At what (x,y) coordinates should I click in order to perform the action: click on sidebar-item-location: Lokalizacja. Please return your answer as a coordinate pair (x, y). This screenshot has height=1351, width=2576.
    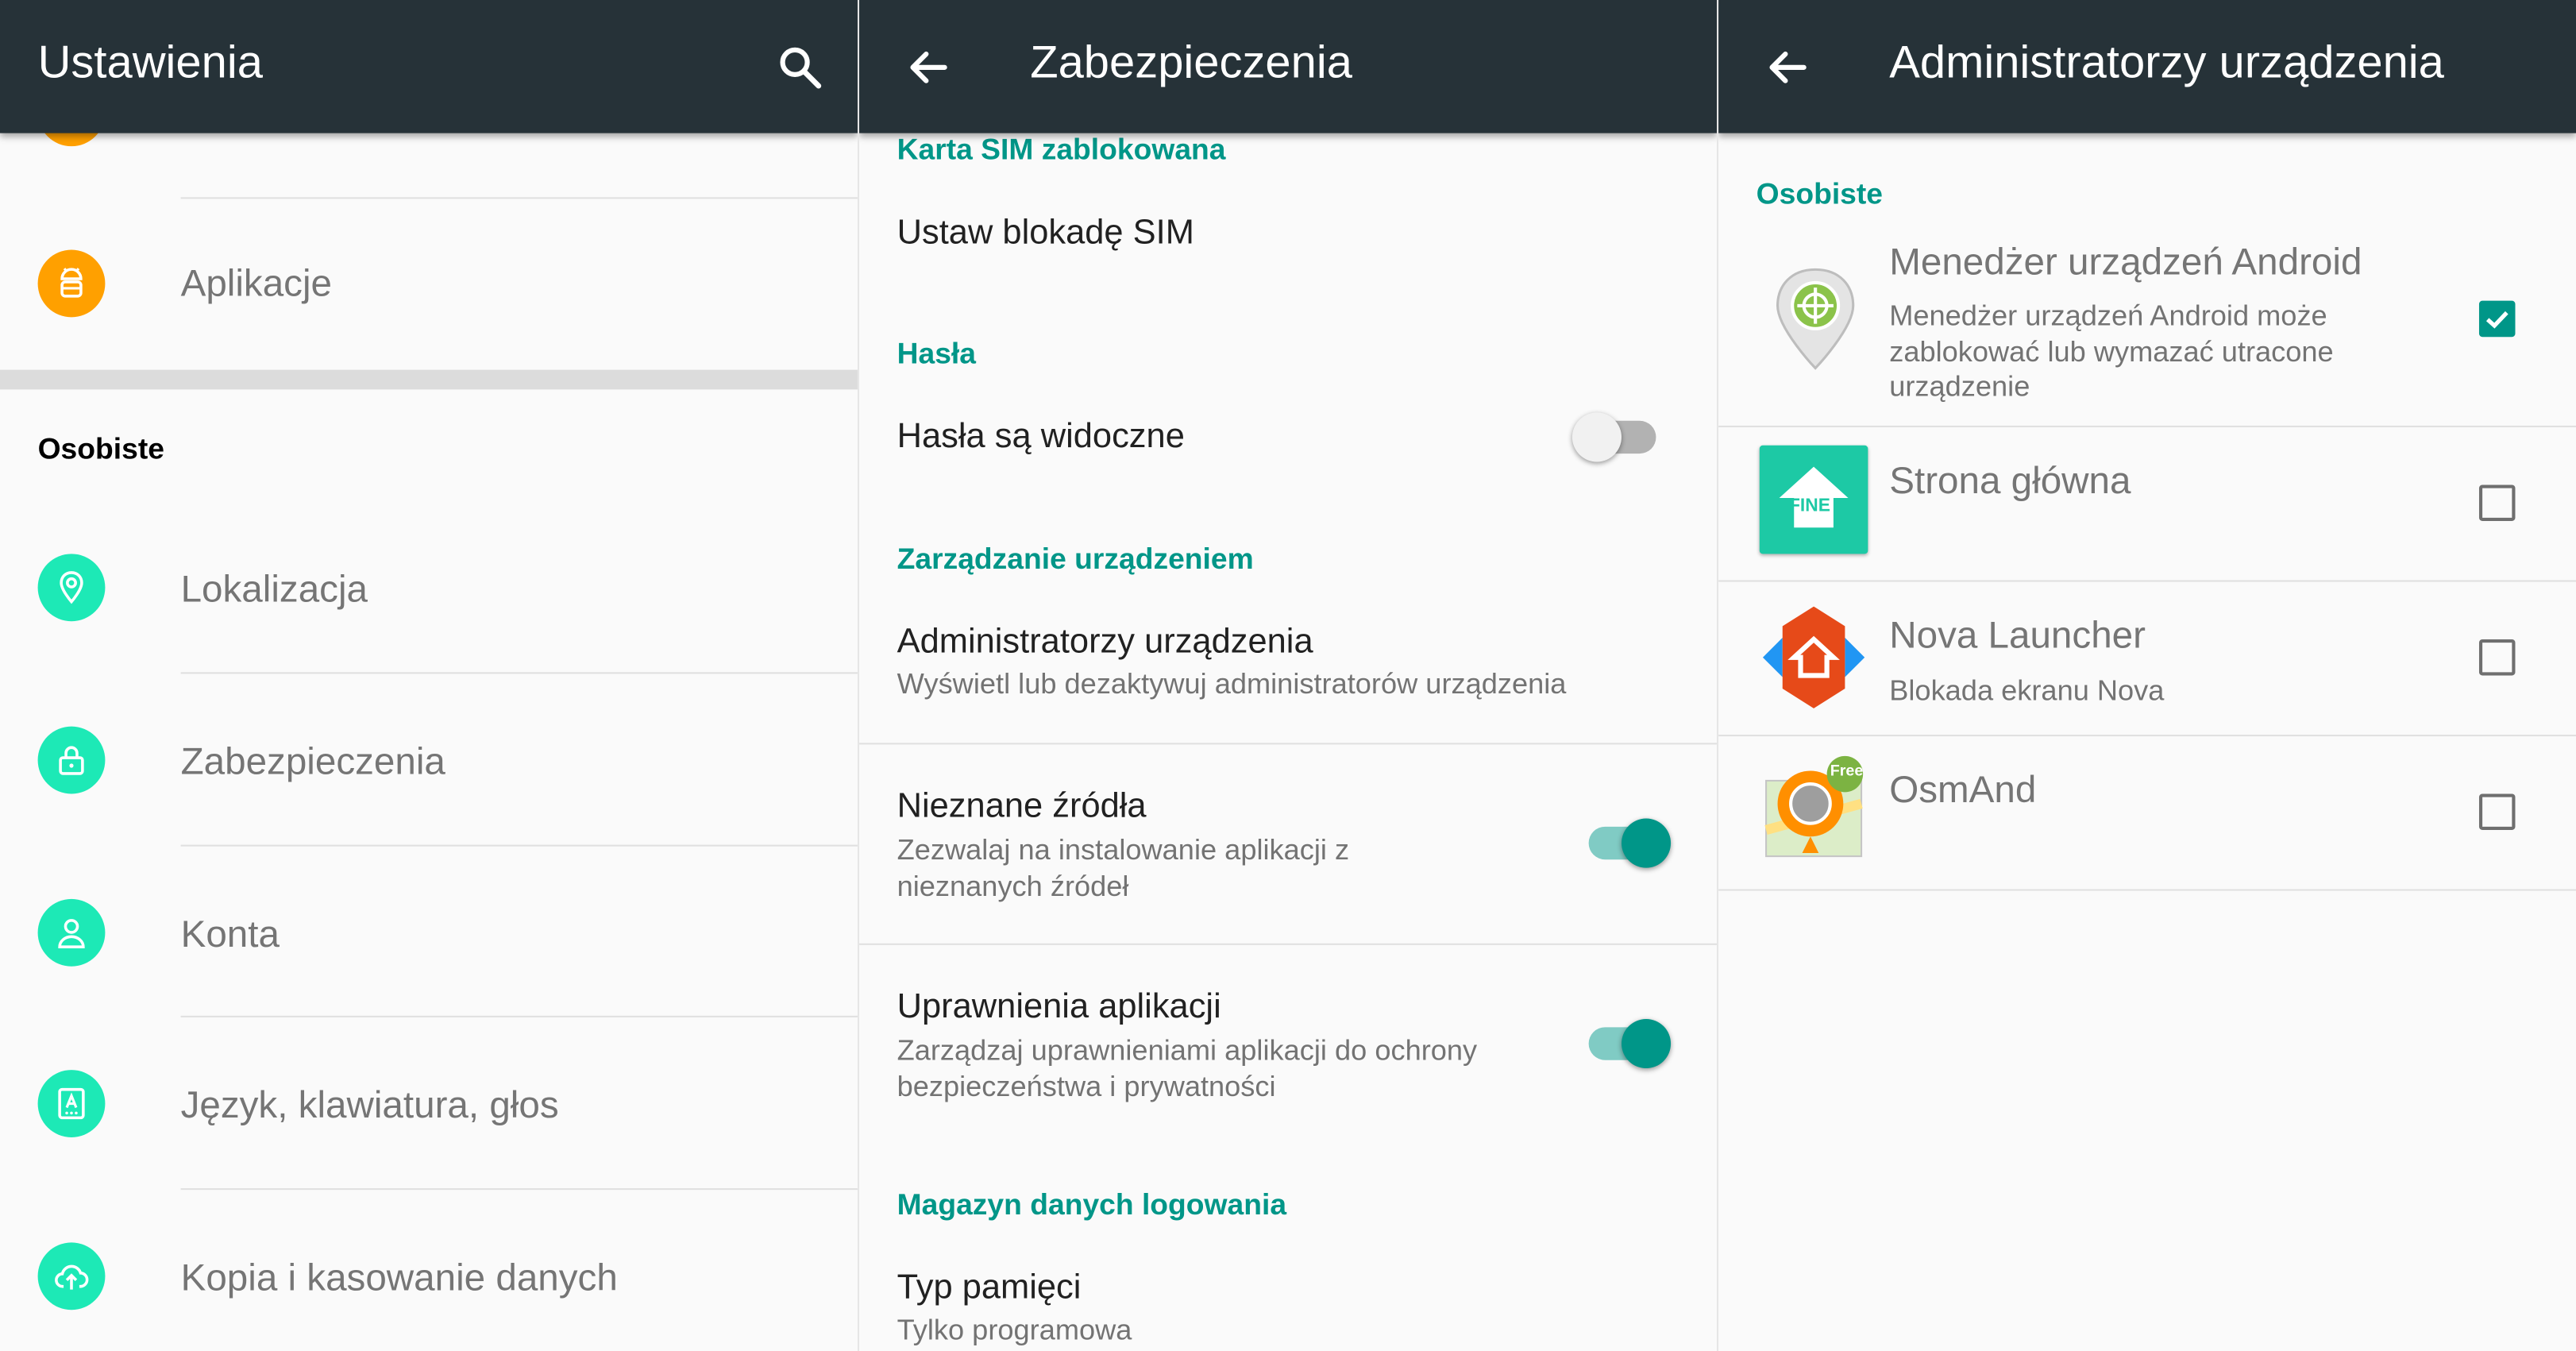
    Looking at the image, I should click on (429, 587).